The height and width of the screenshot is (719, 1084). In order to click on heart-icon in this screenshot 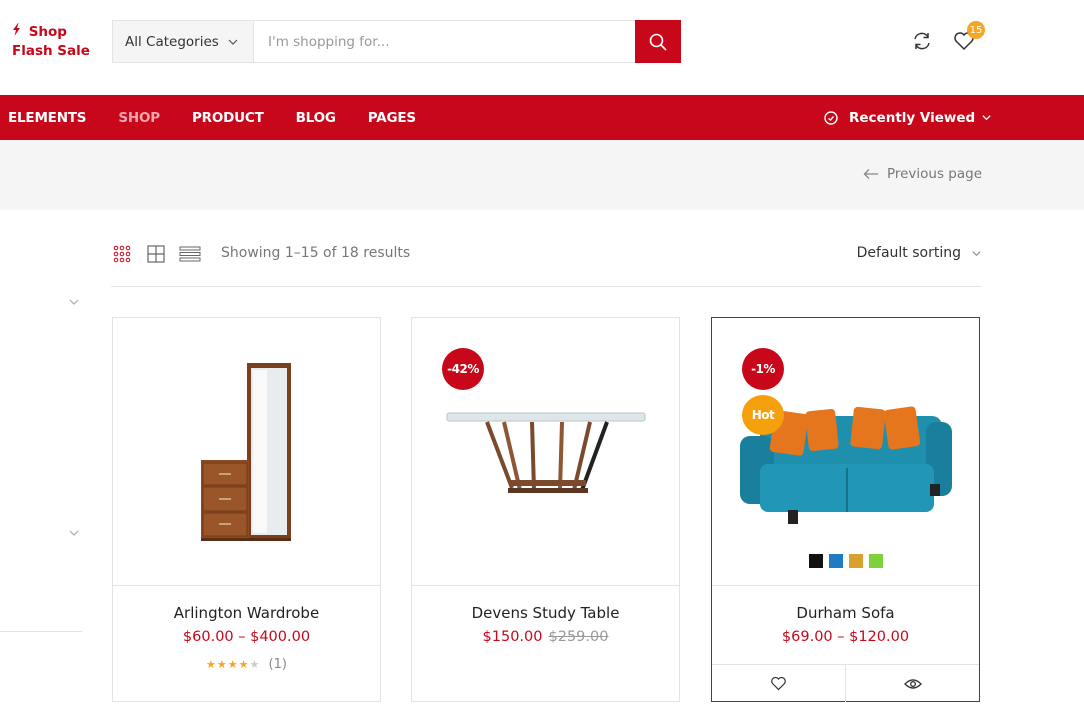, I will do `click(778, 683)`.